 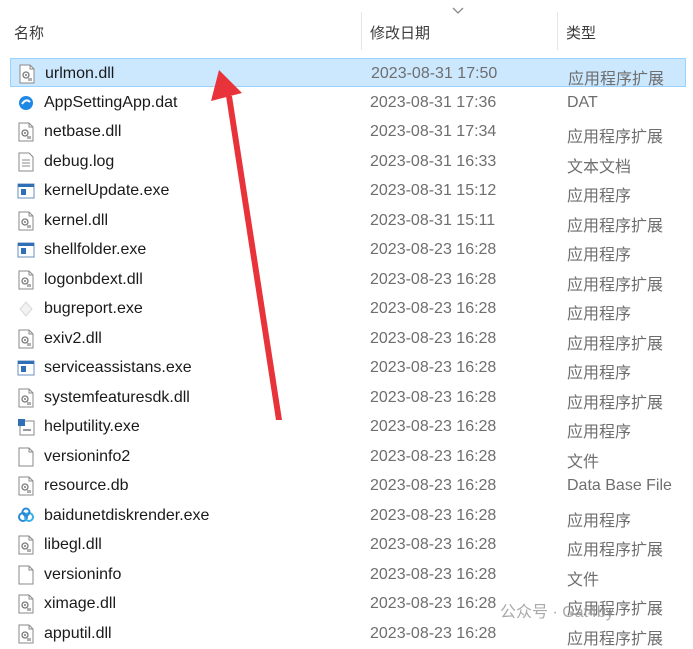 I want to click on file-row: versioninfo2 2023-08-23 16:28 文件, so click(x=348, y=456).